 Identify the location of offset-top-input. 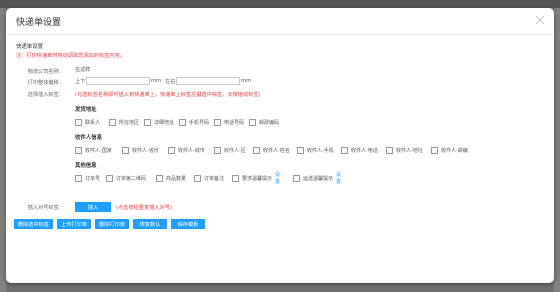
(118, 81).